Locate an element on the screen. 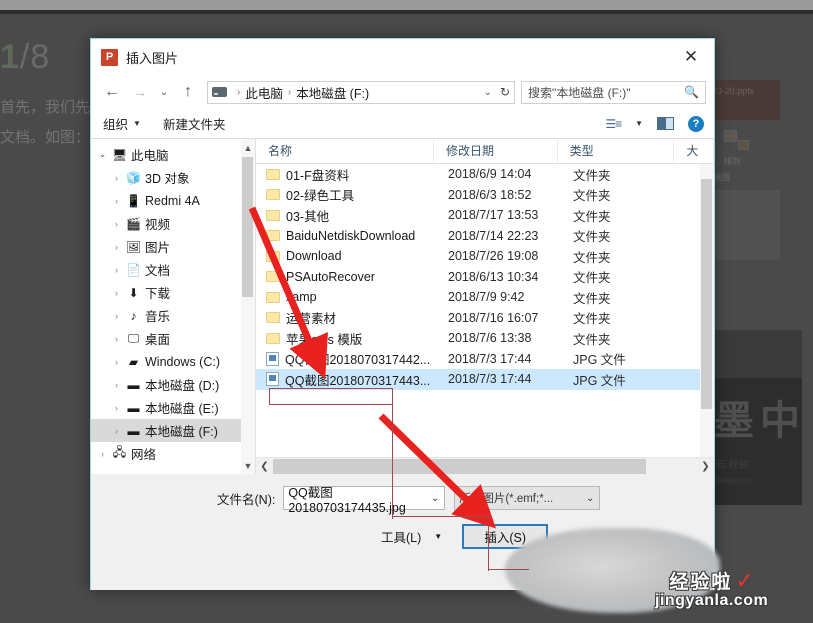 This screenshot has width=813, height=623. annotation-connector-horizontal is located at coordinates (442, 516).